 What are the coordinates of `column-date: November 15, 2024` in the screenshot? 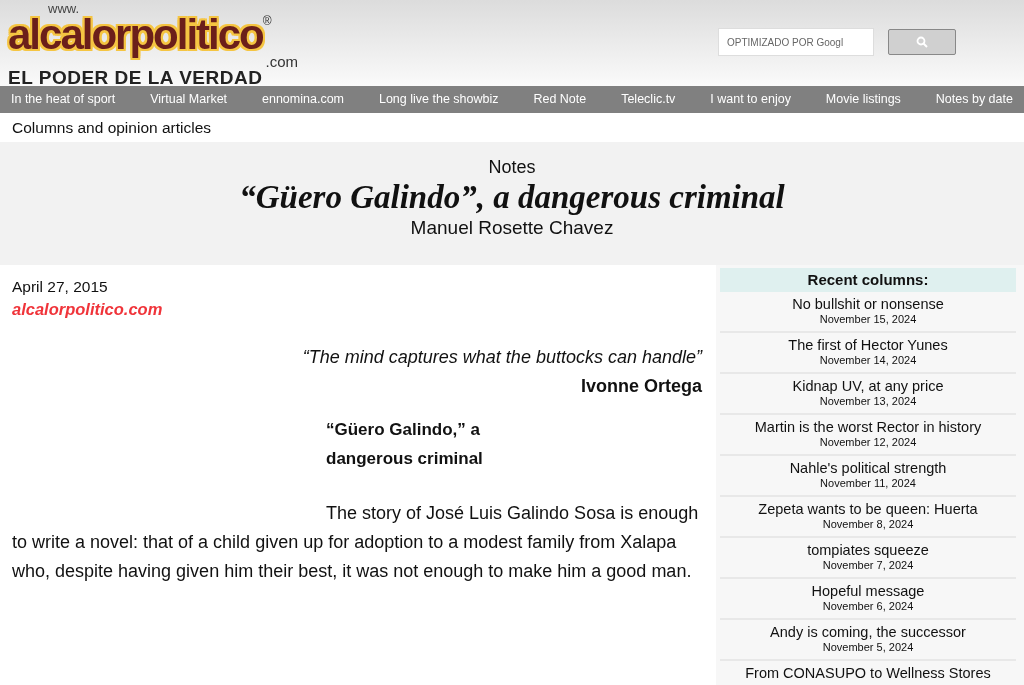 It's located at (868, 319).